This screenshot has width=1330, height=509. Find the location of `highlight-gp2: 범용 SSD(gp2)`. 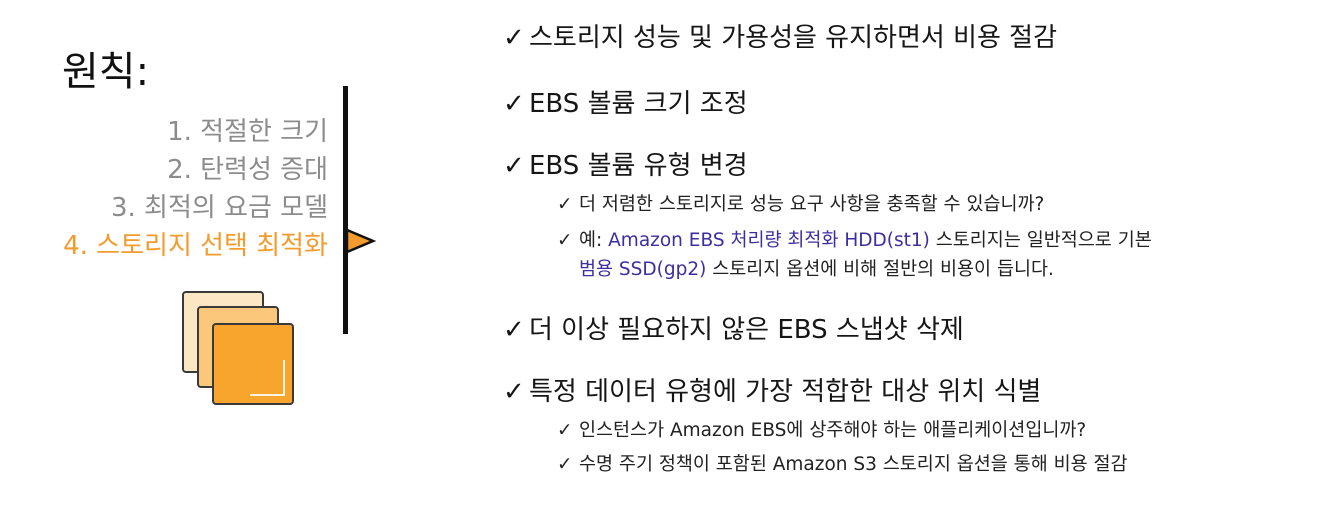

highlight-gp2: 범용 SSD(gp2) is located at coordinates (643, 269).